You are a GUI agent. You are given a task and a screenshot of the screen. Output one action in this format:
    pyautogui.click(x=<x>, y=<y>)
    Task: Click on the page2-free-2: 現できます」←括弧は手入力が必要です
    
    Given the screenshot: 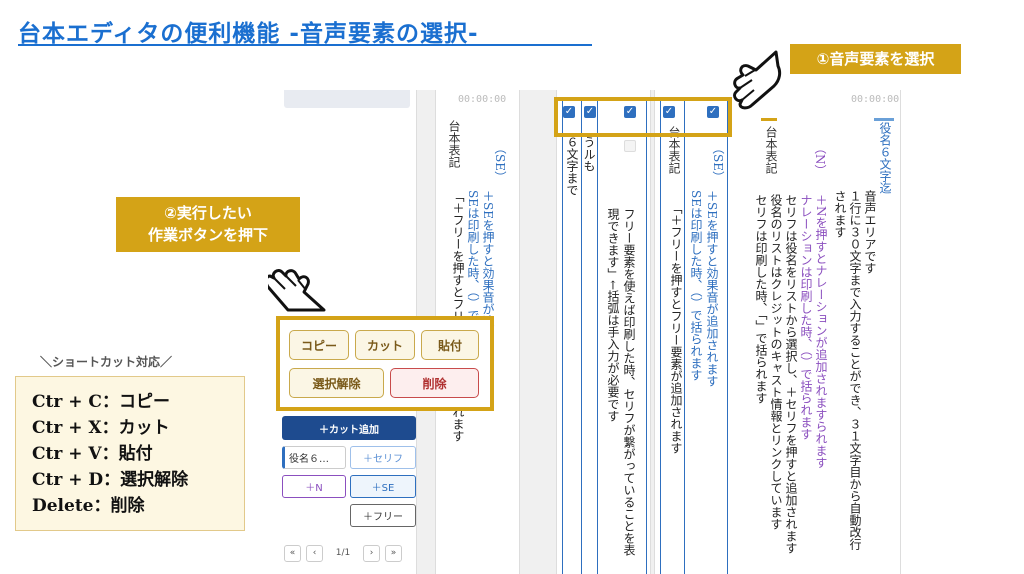 What is the action you would take?
    pyautogui.click(x=612, y=315)
    